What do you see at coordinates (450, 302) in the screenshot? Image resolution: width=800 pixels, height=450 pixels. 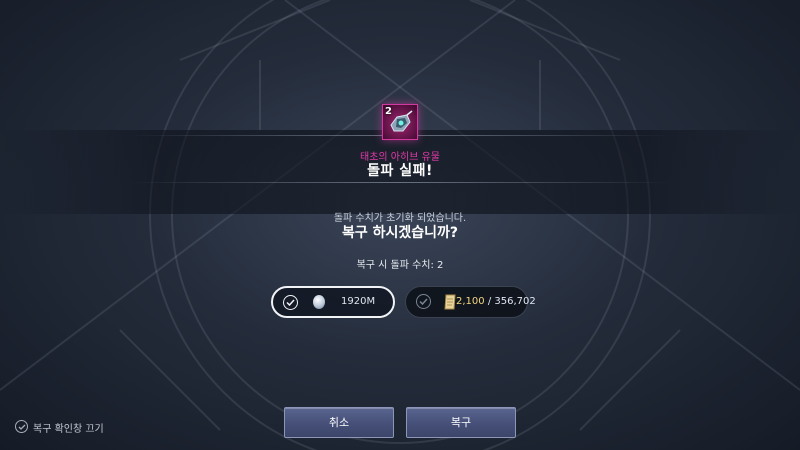 I see `scroll-icon` at bounding box center [450, 302].